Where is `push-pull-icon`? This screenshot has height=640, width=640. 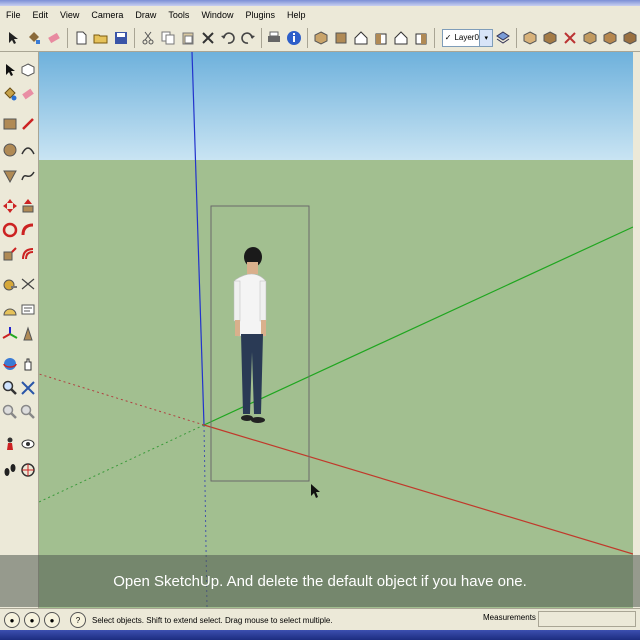
push-pull-icon is located at coordinates (28, 206).